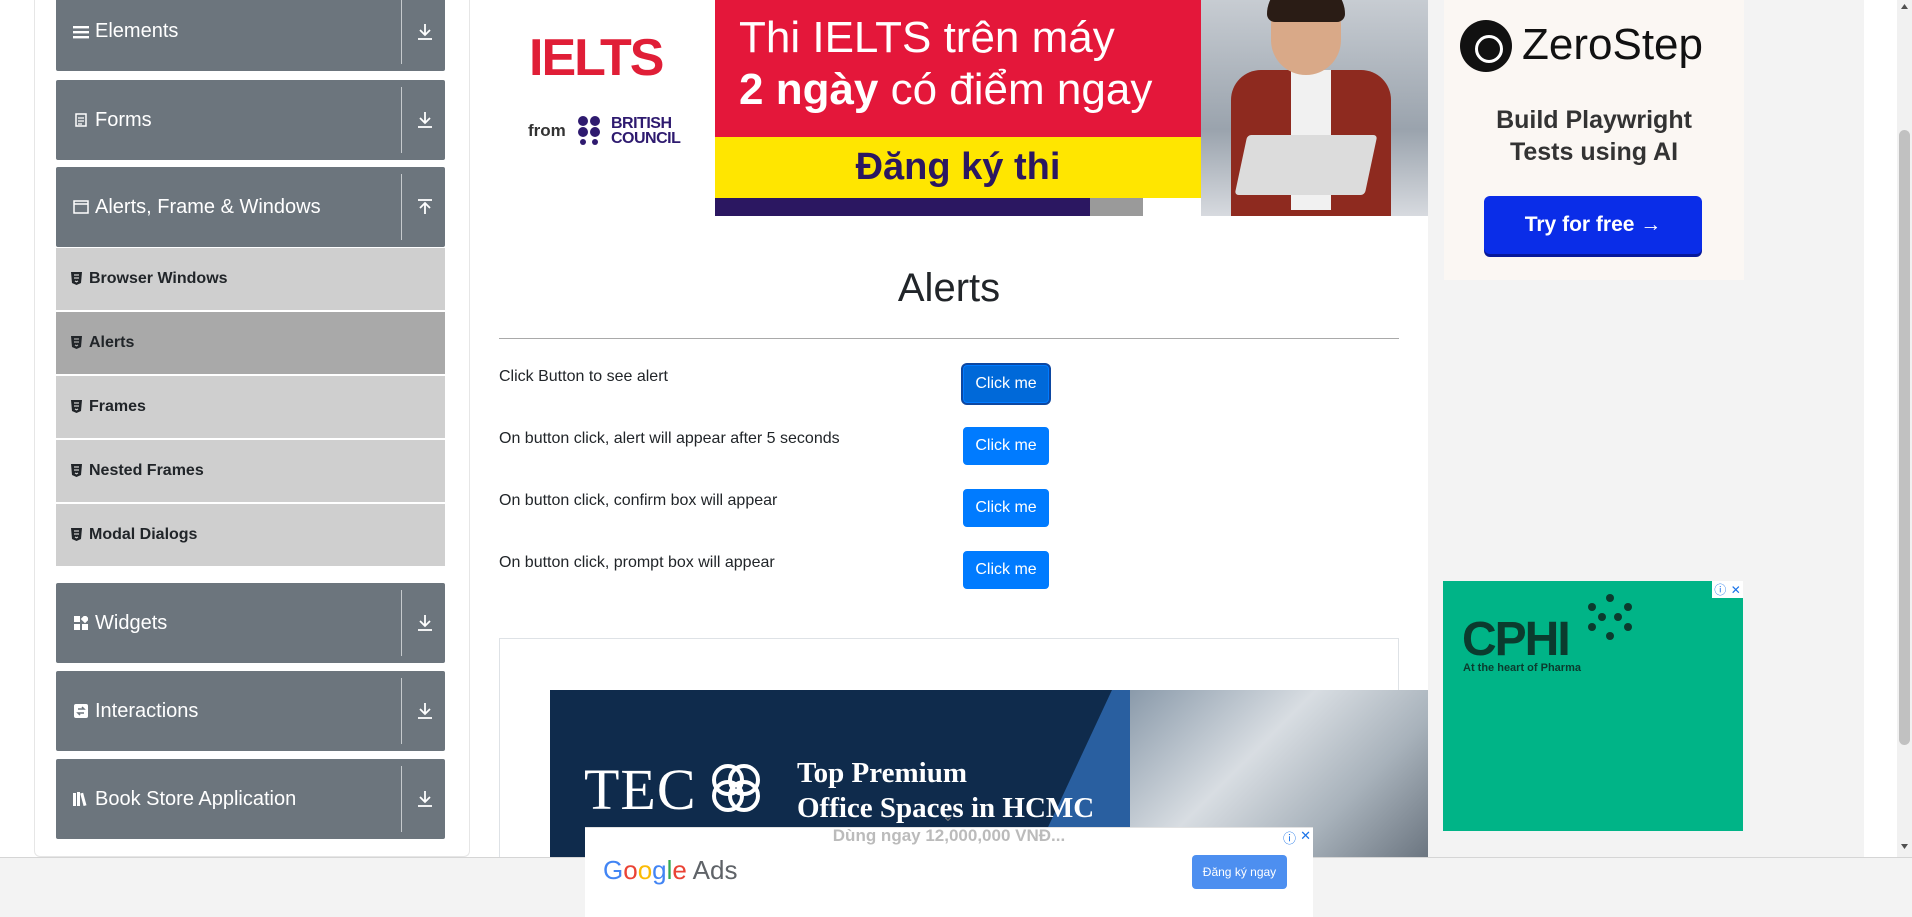 The height and width of the screenshot is (917, 1912). What do you see at coordinates (250, 623) in the screenshot?
I see `group-header-widgets: Widgets` at bounding box center [250, 623].